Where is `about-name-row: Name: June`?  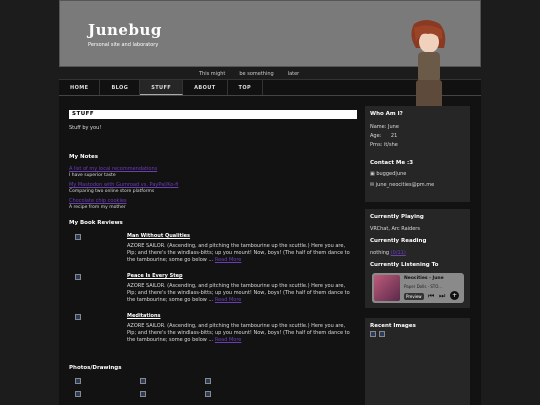 about-name-row: Name: June is located at coordinates (417, 127).